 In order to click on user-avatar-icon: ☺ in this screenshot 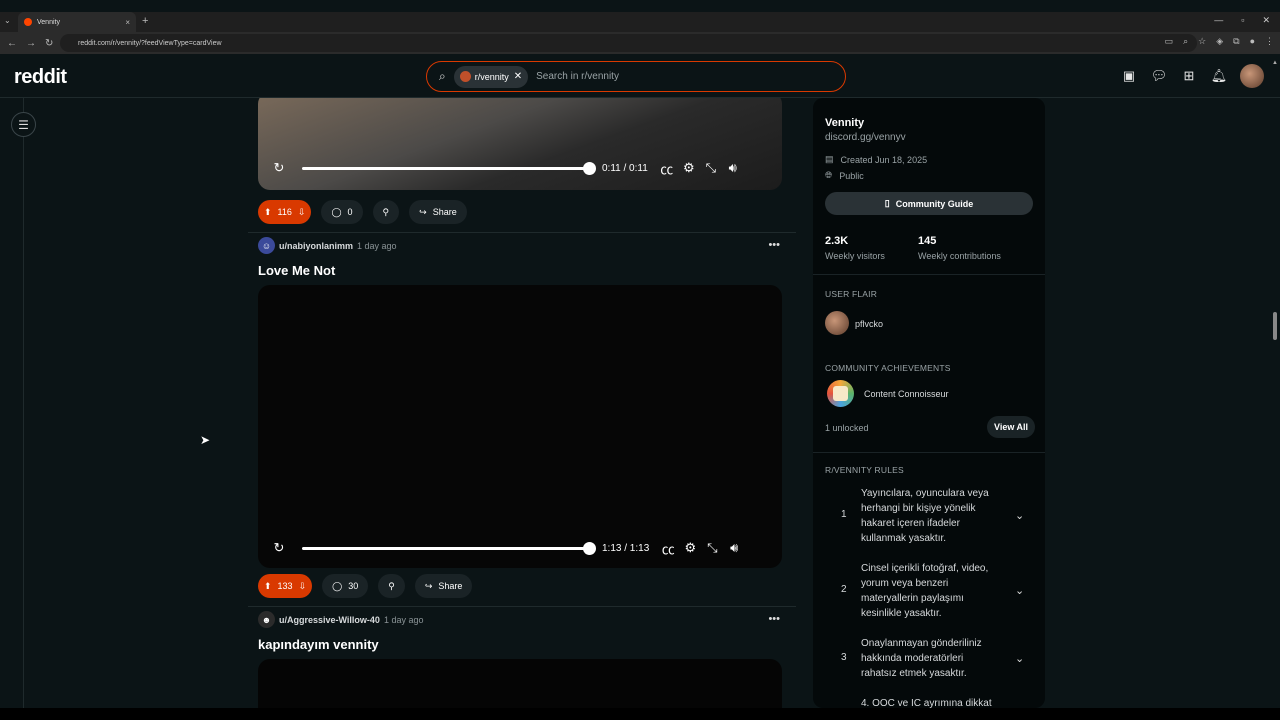, I will do `click(266, 245)`.